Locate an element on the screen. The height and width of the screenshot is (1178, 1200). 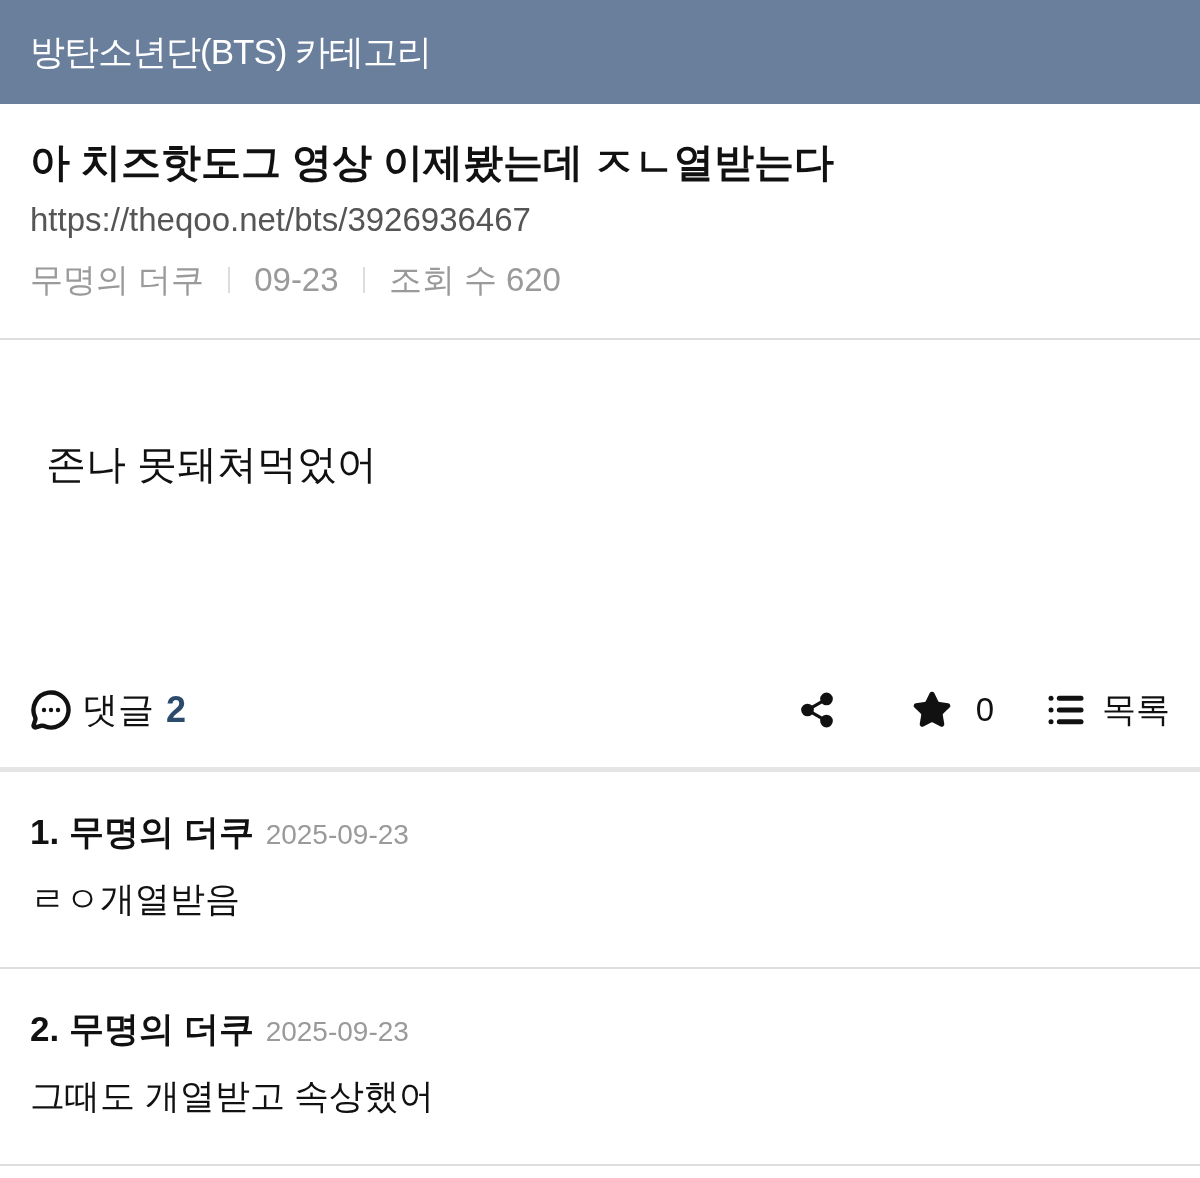
comments-label: 댓글 is located at coordinates (118, 709).